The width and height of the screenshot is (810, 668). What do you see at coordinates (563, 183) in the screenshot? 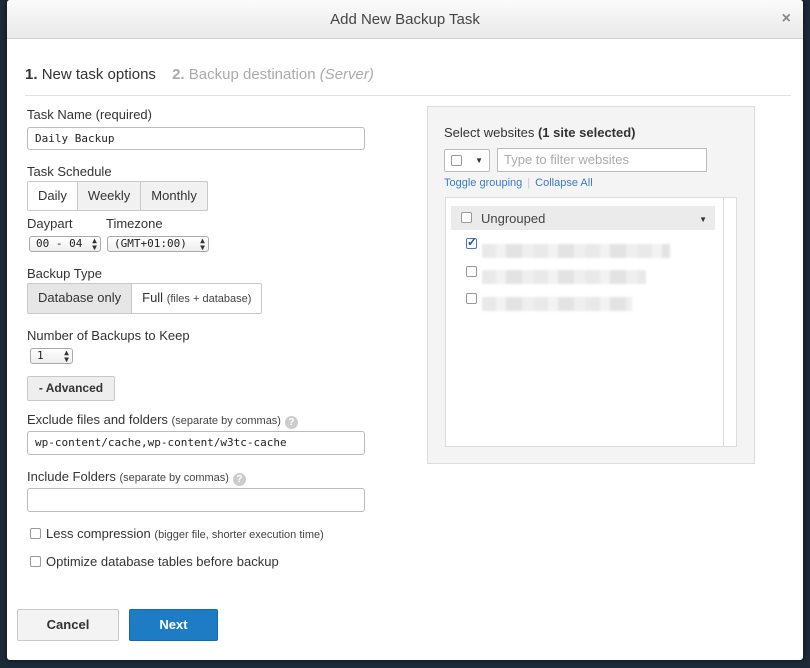
I see `collapse-all-link: Collapse All` at bounding box center [563, 183].